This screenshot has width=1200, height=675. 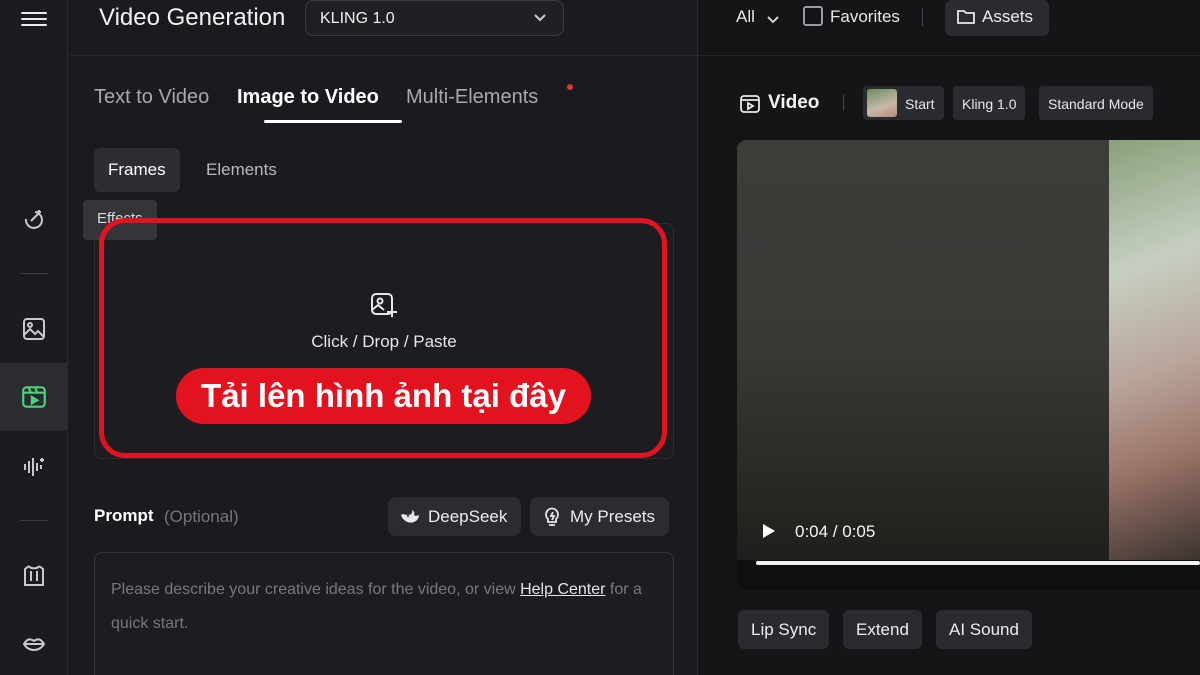 I want to click on page-title: Video Generation, so click(x=192, y=17).